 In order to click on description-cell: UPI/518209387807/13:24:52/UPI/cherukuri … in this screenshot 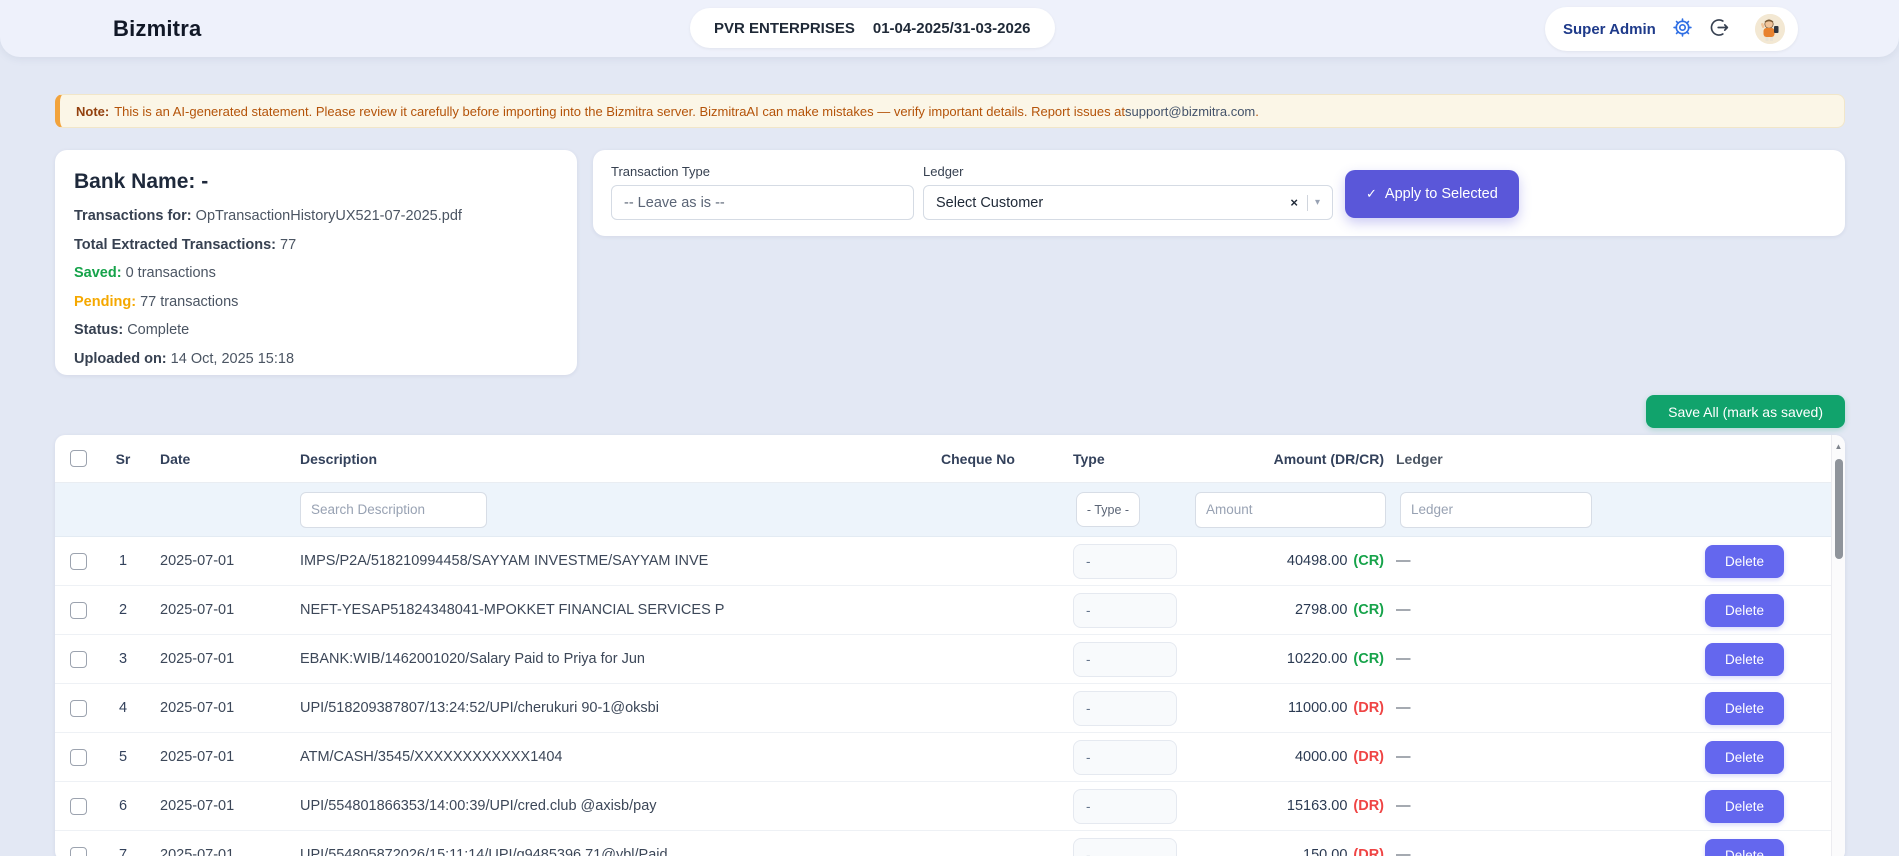, I will do `click(479, 708)`.